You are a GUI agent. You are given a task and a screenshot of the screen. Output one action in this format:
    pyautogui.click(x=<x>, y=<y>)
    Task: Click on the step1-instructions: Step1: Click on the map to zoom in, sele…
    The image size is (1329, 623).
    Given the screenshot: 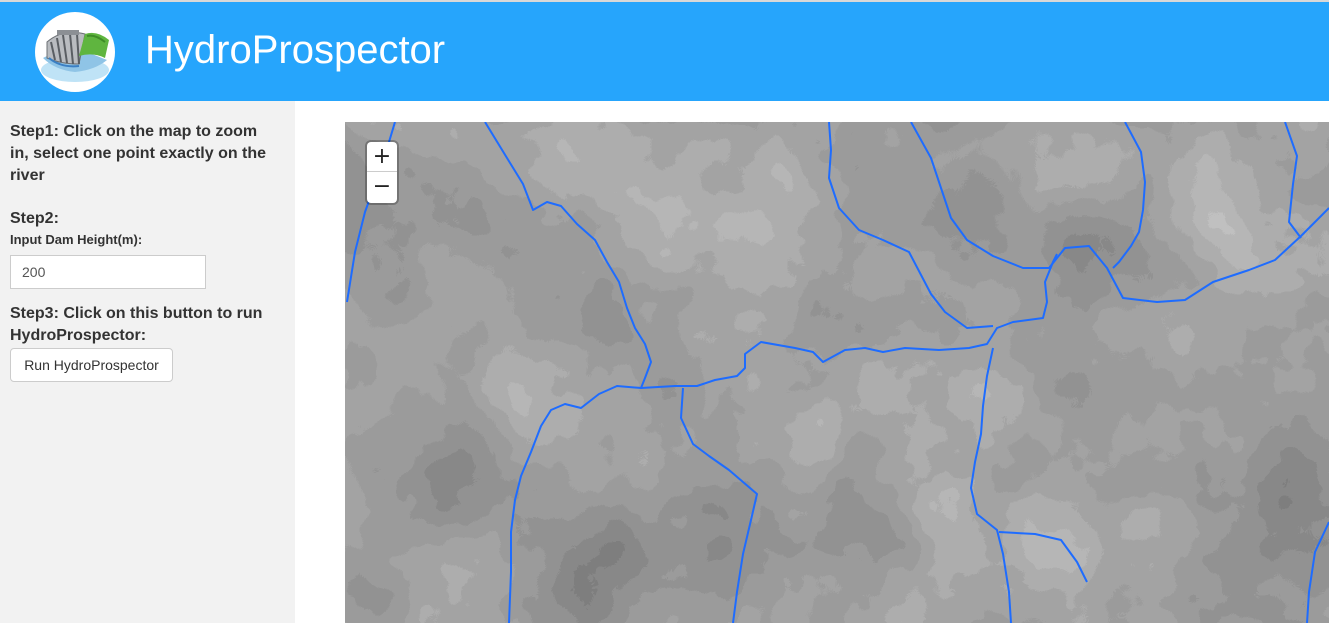 What is the action you would take?
    pyautogui.click(x=138, y=153)
    